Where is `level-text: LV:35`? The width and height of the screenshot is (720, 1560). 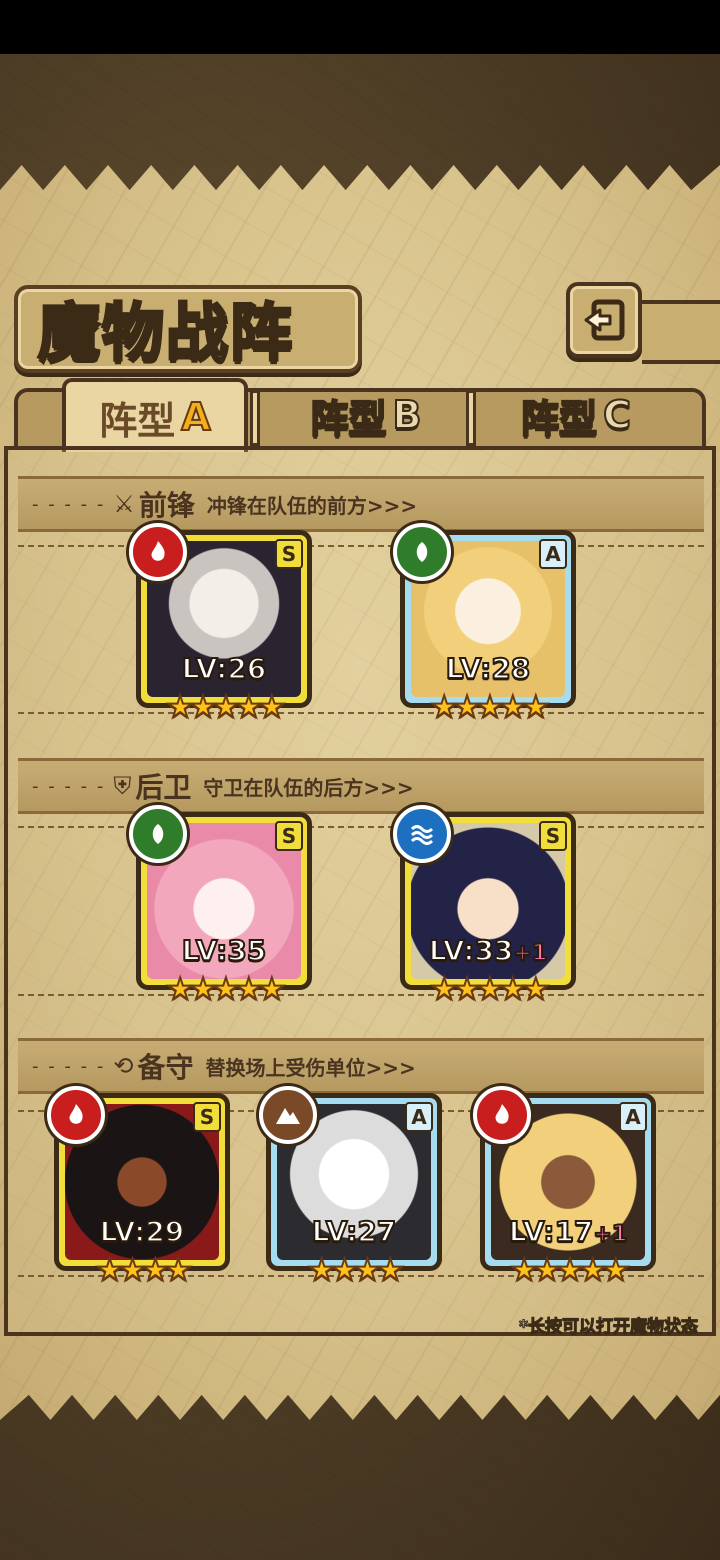
level-text: LV:35 is located at coordinates (224, 950).